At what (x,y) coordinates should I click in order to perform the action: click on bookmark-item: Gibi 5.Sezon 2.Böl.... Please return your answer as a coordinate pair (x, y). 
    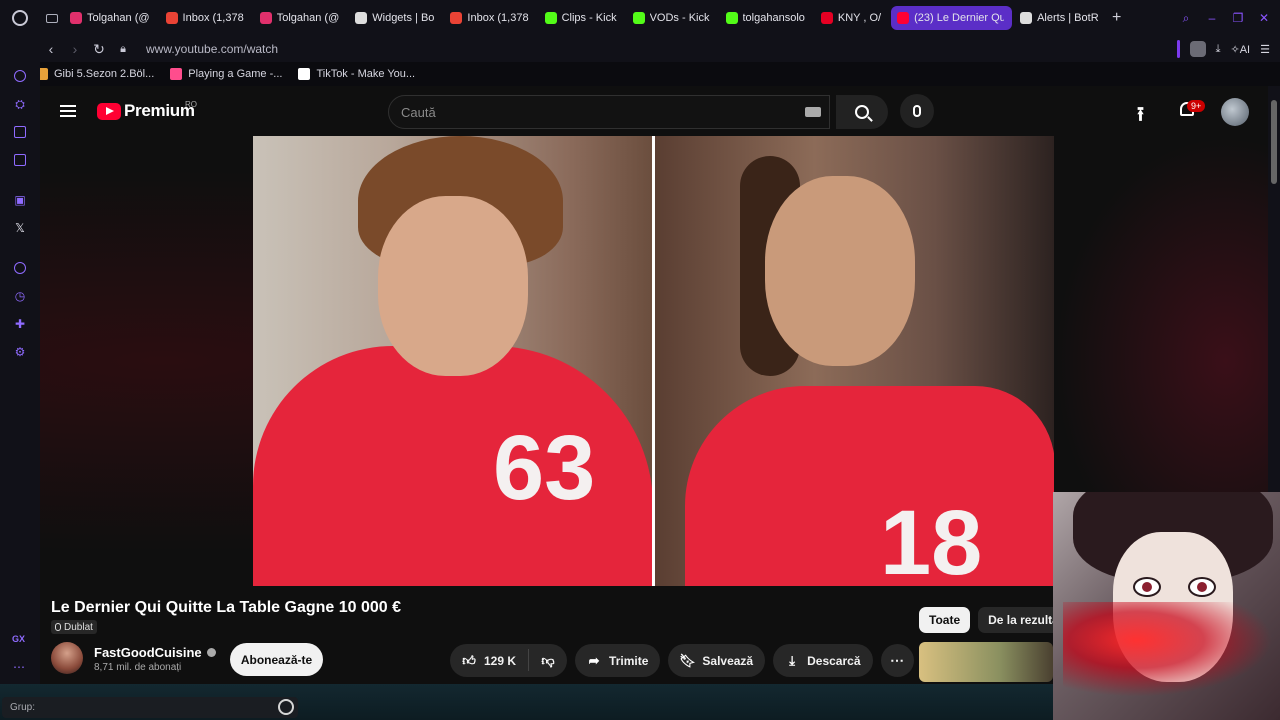
    Looking at the image, I should click on (95, 74).